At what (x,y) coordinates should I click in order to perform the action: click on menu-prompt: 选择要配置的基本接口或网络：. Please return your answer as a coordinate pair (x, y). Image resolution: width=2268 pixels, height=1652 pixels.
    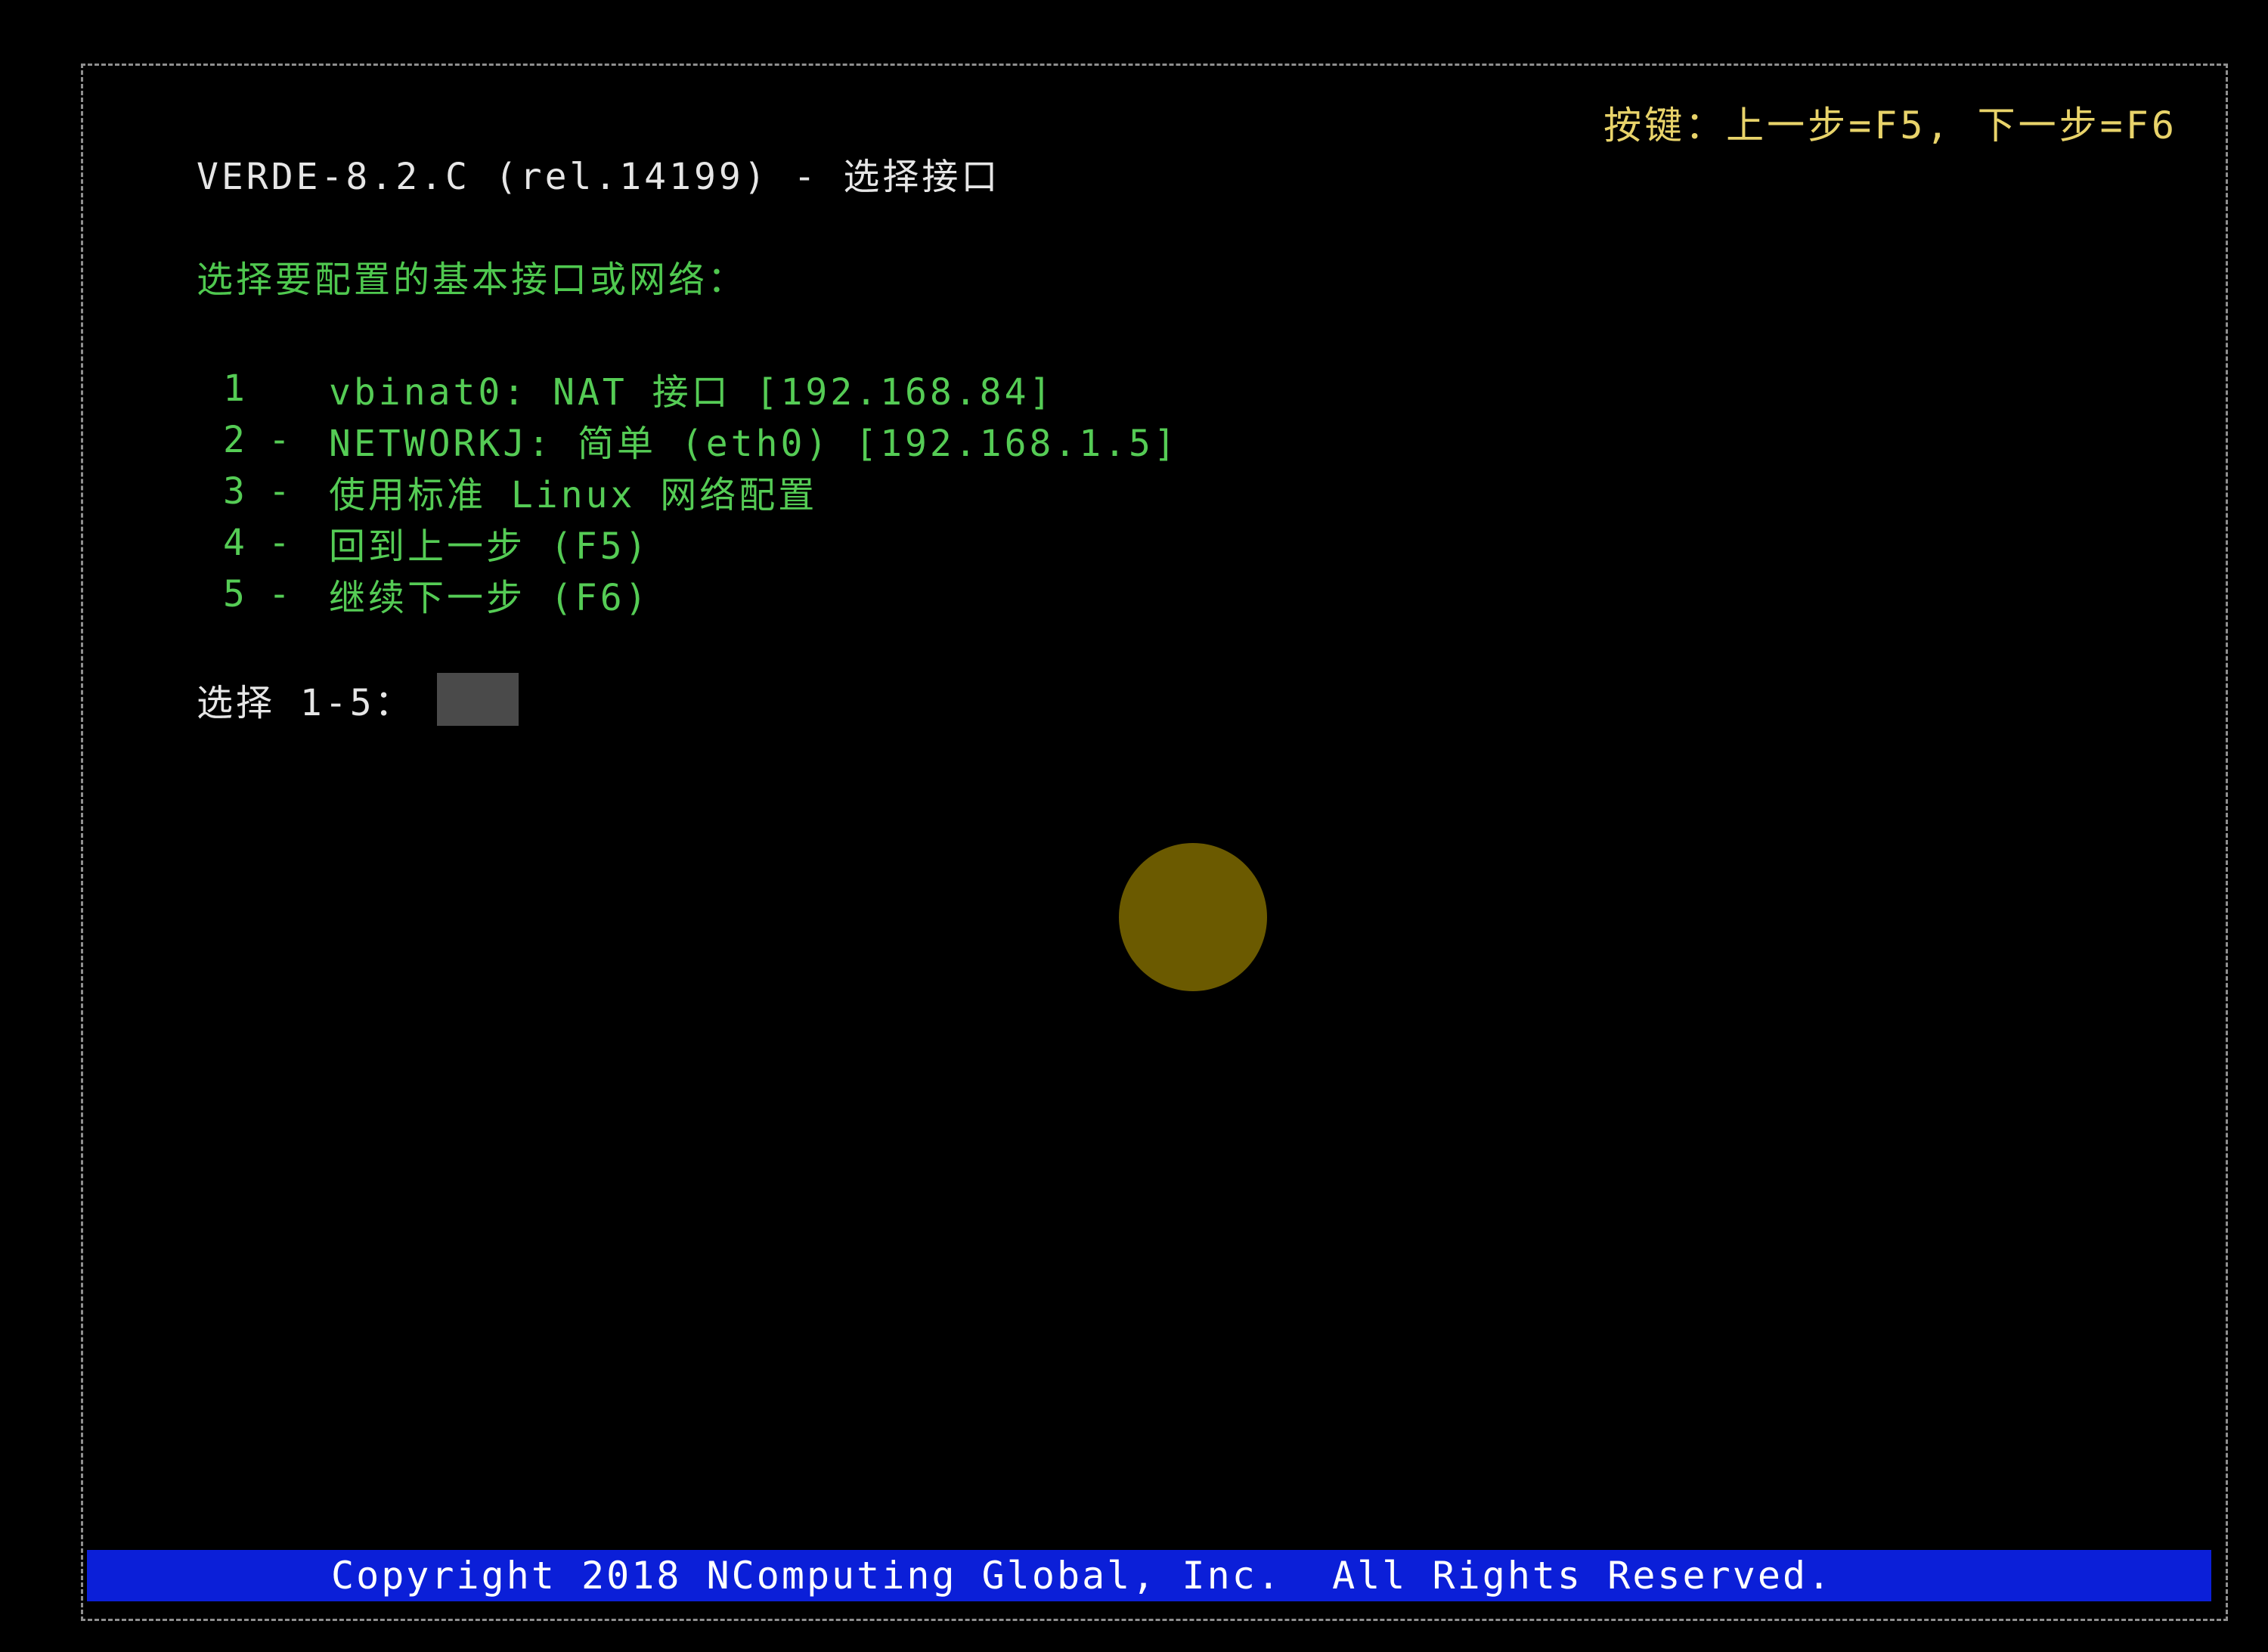
    Looking at the image, I should click on (472, 280).